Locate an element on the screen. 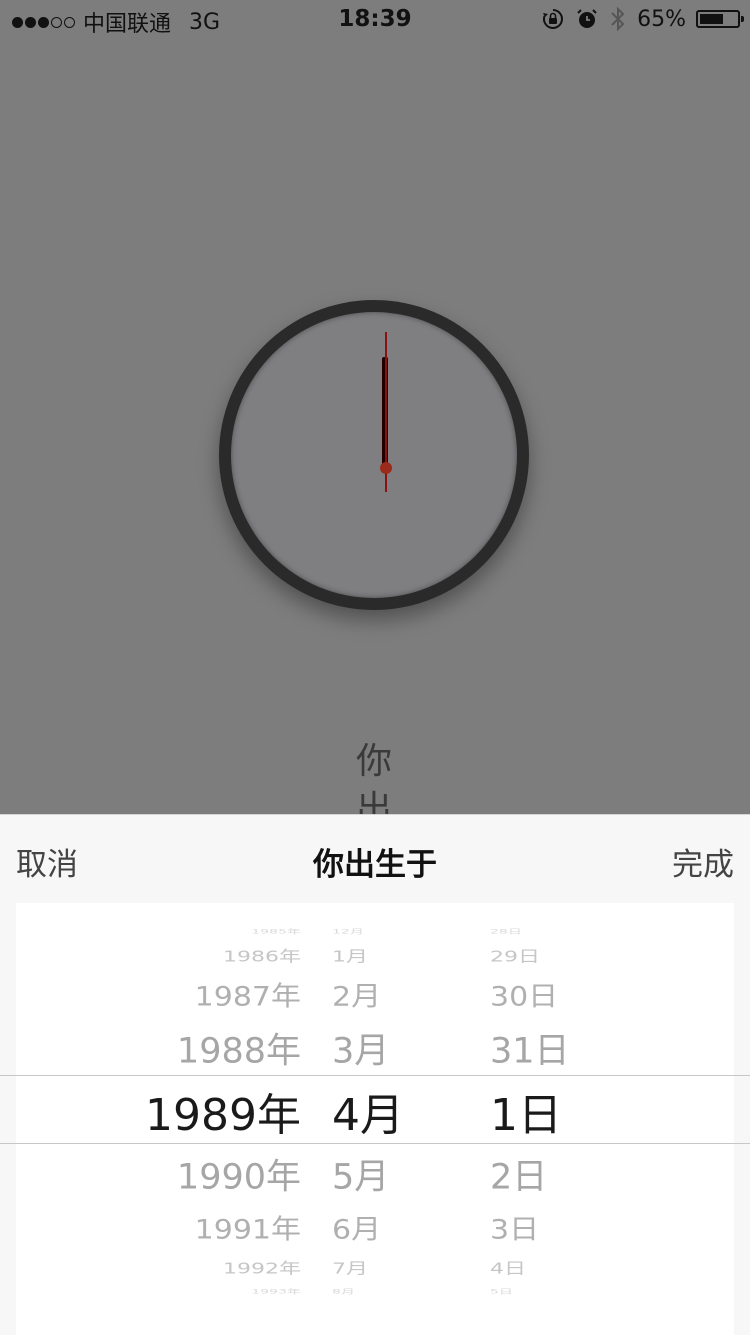 This screenshot has height=1335, width=750. clock-face is located at coordinates (374, 455).